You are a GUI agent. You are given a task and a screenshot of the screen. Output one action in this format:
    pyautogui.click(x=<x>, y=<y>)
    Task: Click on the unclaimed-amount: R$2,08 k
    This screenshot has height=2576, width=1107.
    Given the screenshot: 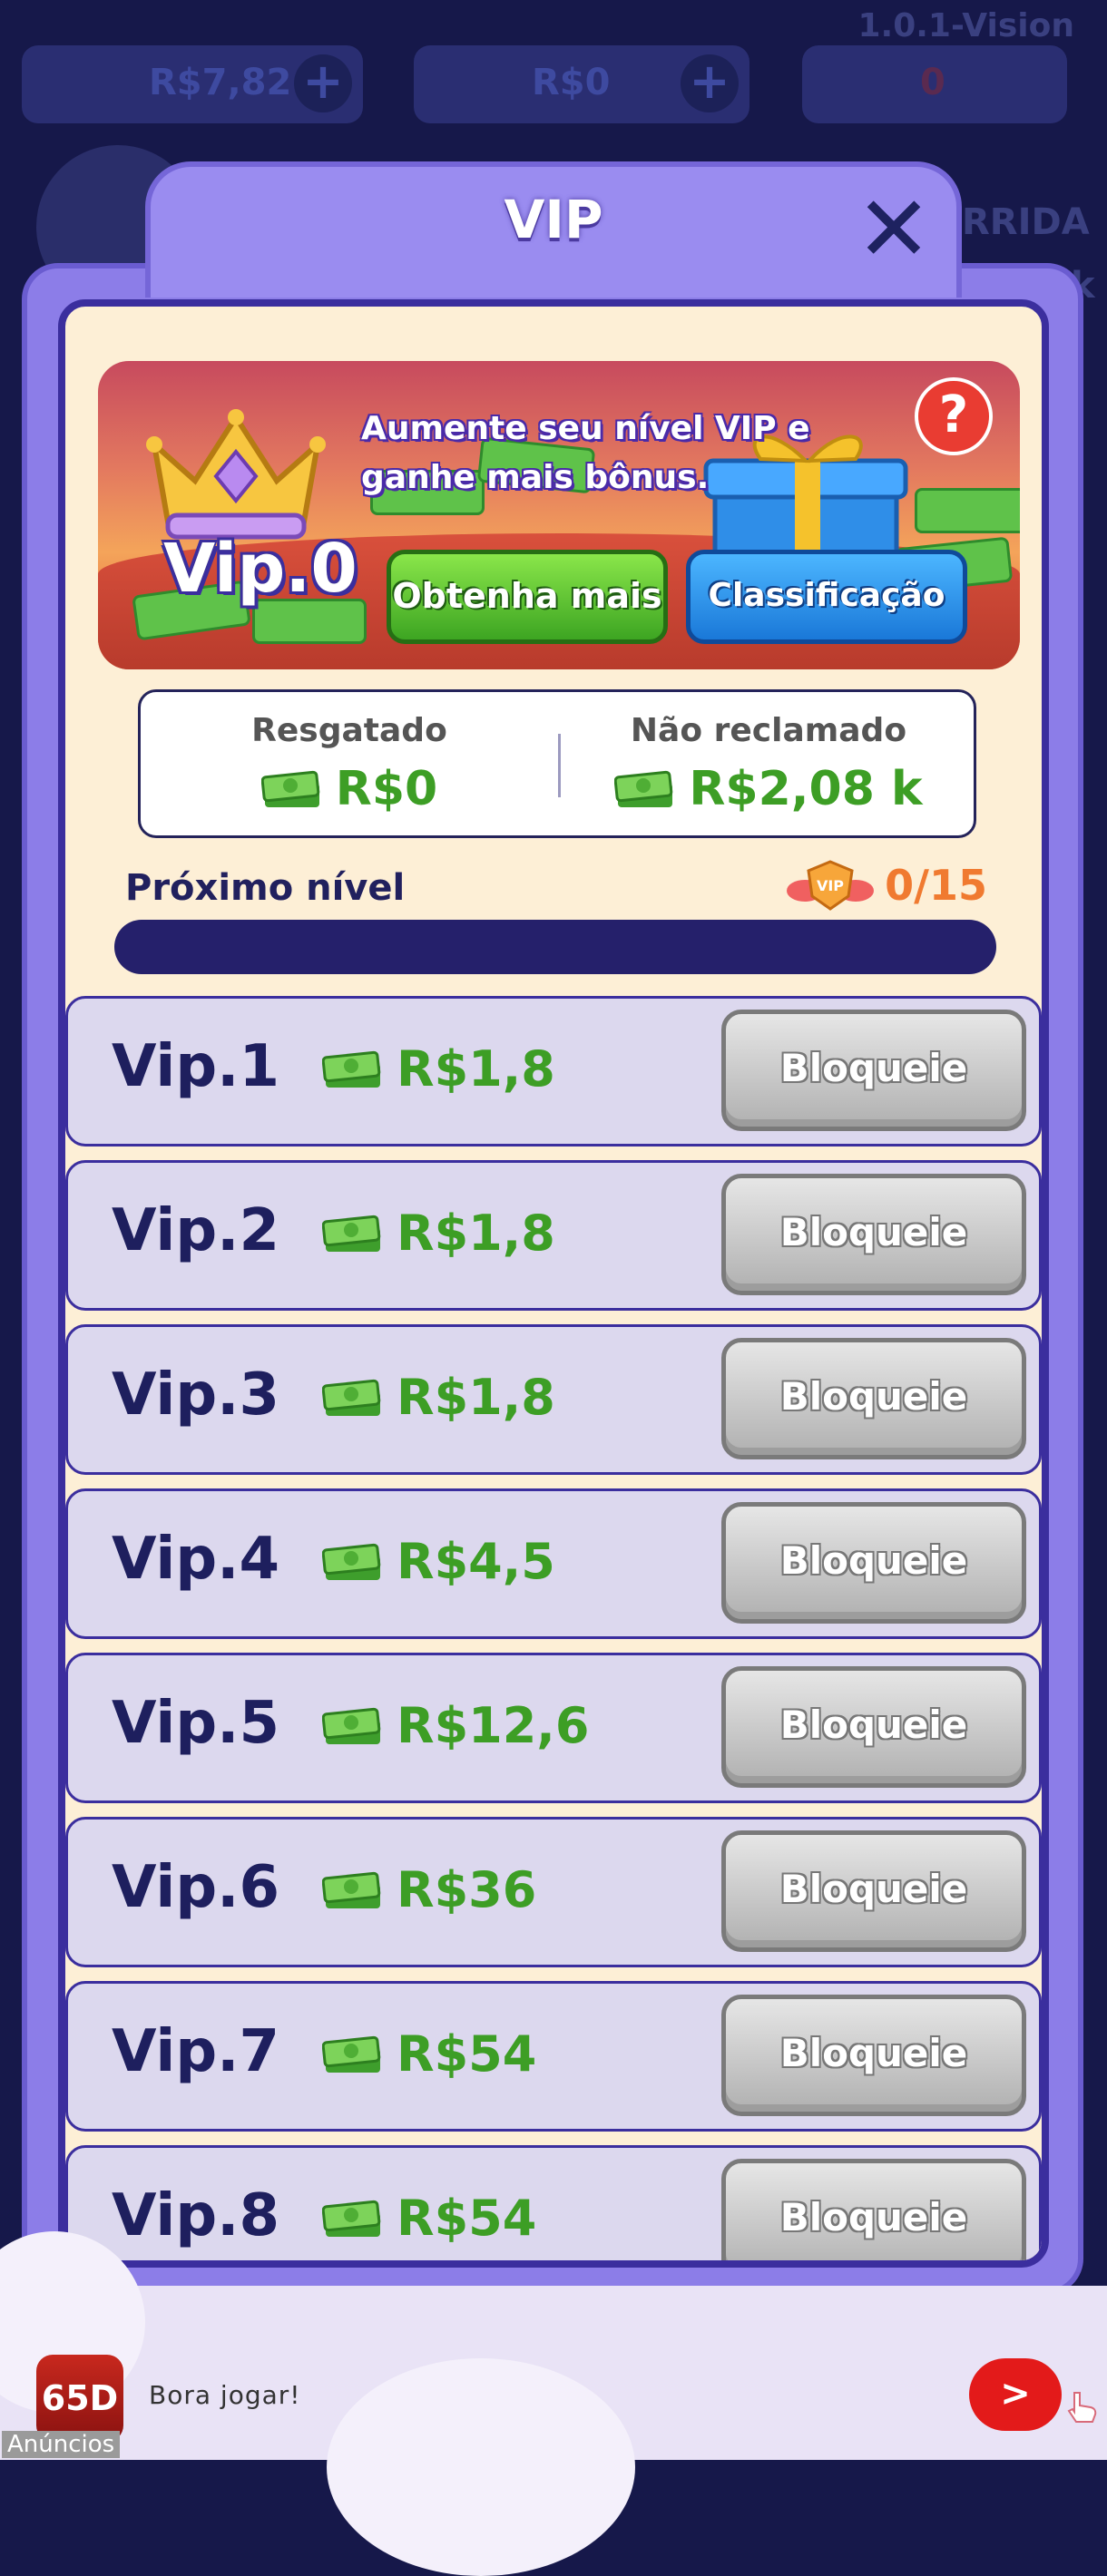 What is the action you would take?
    pyautogui.click(x=769, y=789)
    